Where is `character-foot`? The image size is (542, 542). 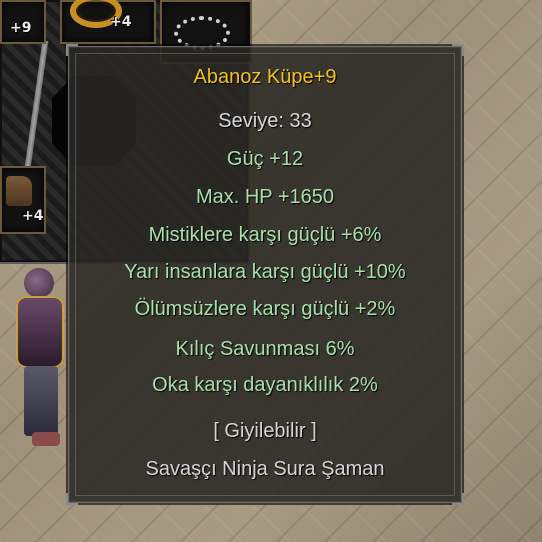 character-foot is located at coordinates (46, 439).